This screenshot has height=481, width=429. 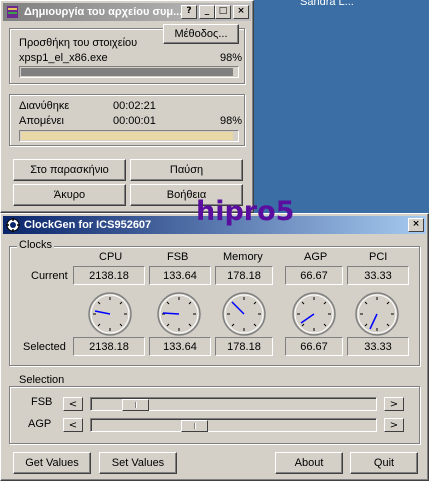 I want to click on cancel-button: Άκυρο, so click(x=69, y=195).